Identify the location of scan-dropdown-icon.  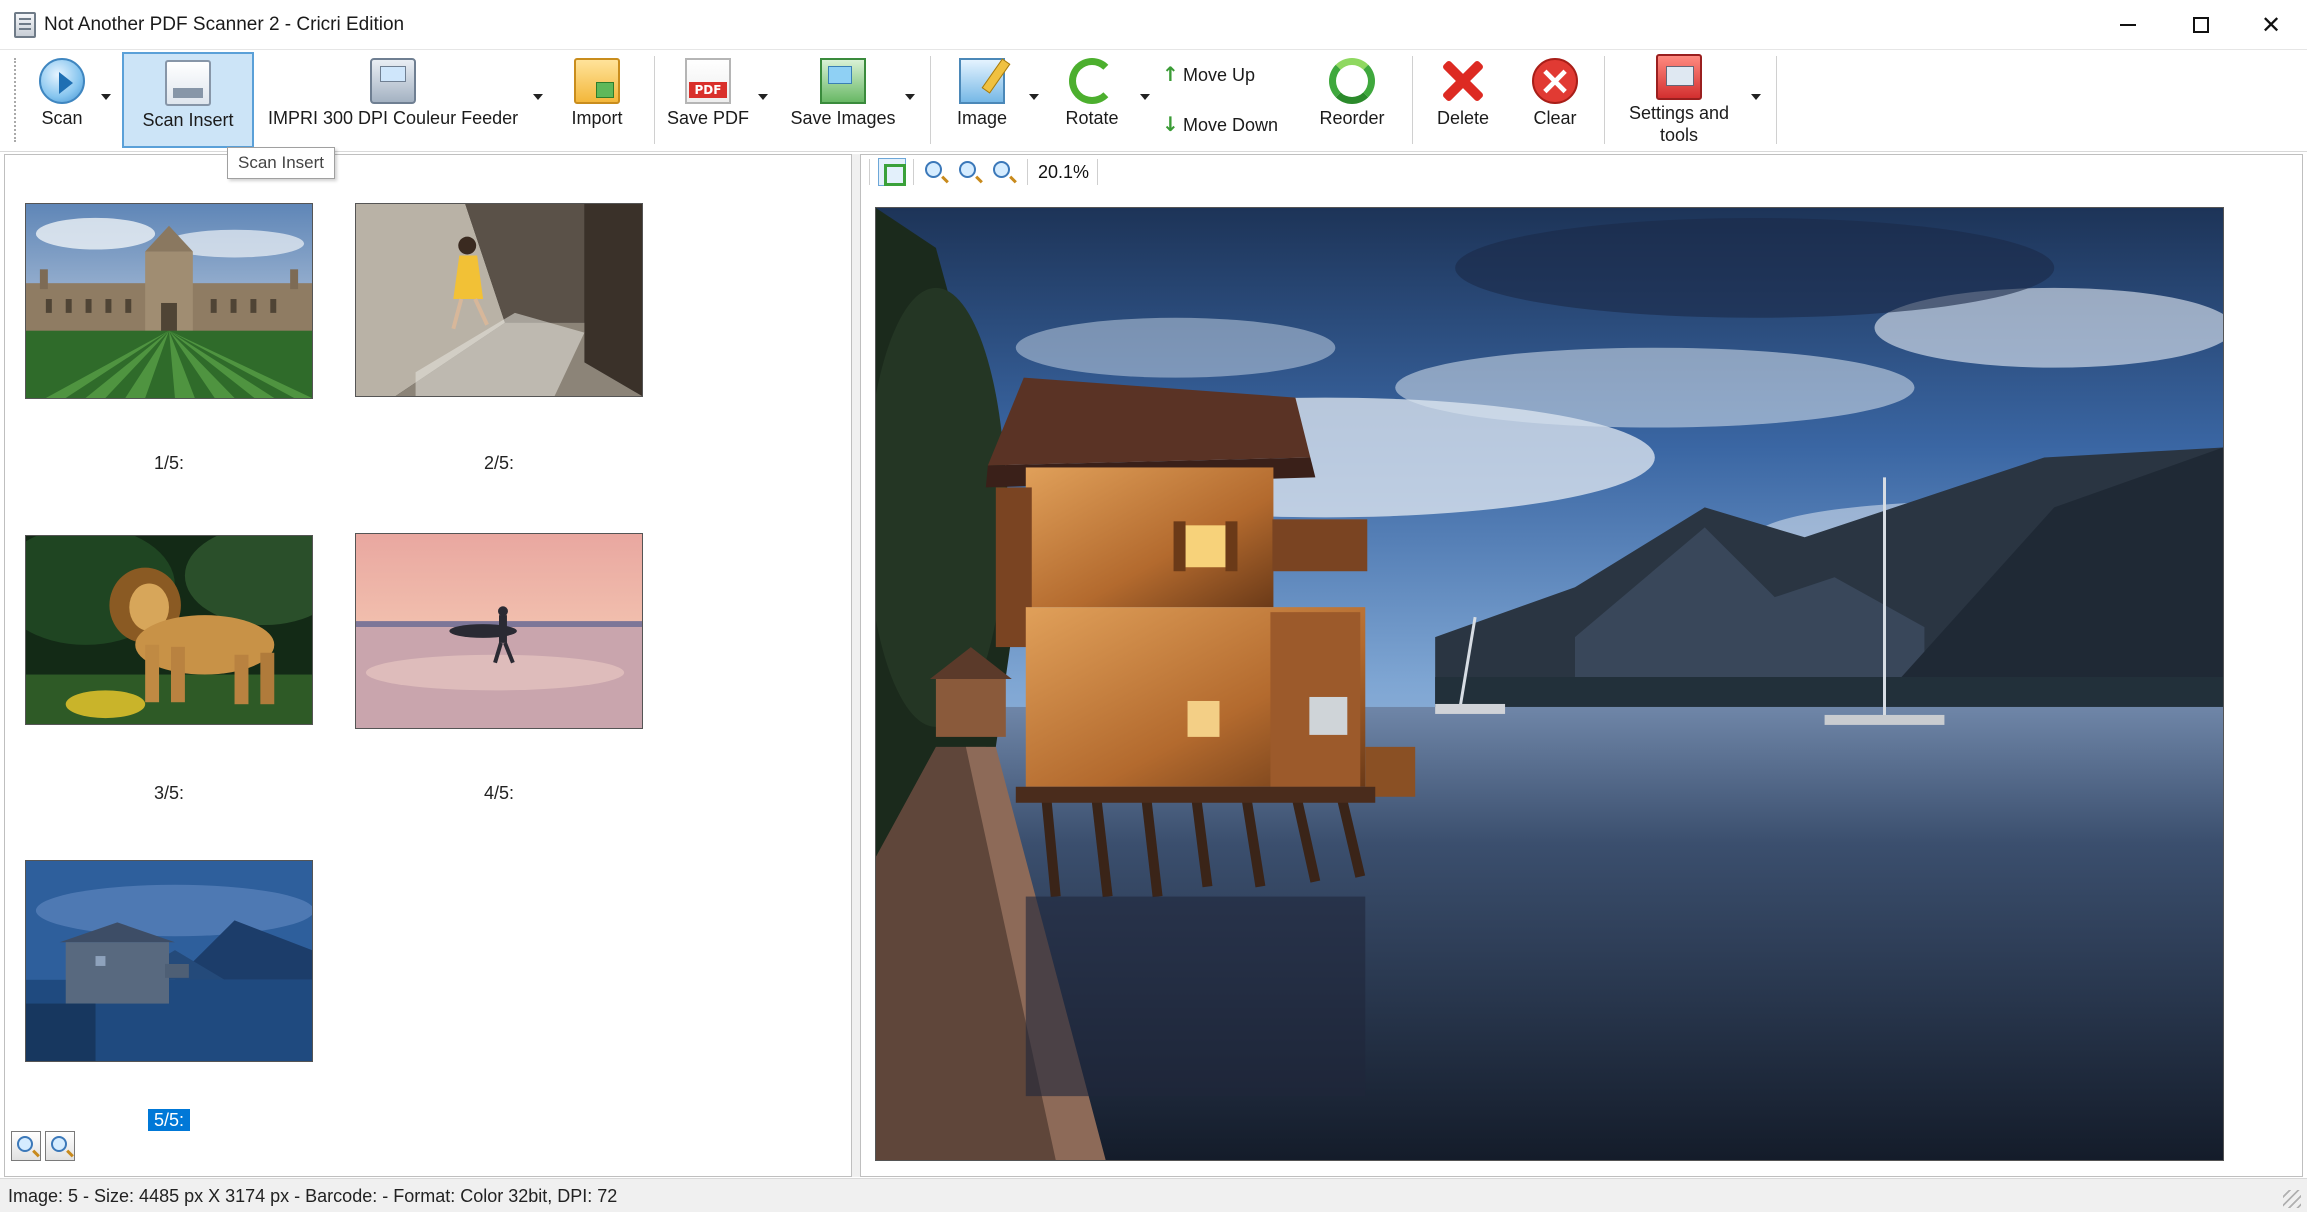
(106, 97).